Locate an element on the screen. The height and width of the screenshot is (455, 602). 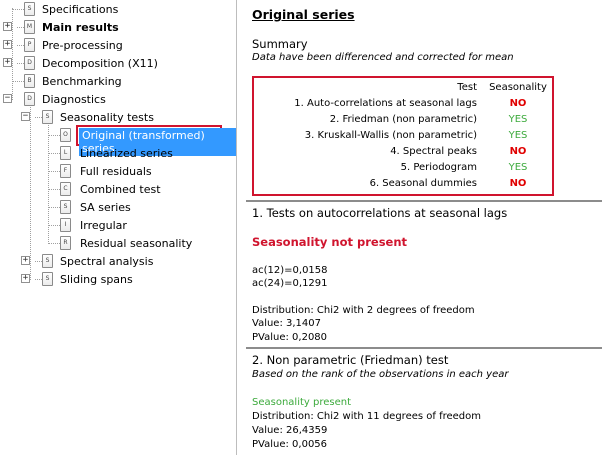
ac24-value: ac(24)=0,1291 is located at coordinates (290, 283).